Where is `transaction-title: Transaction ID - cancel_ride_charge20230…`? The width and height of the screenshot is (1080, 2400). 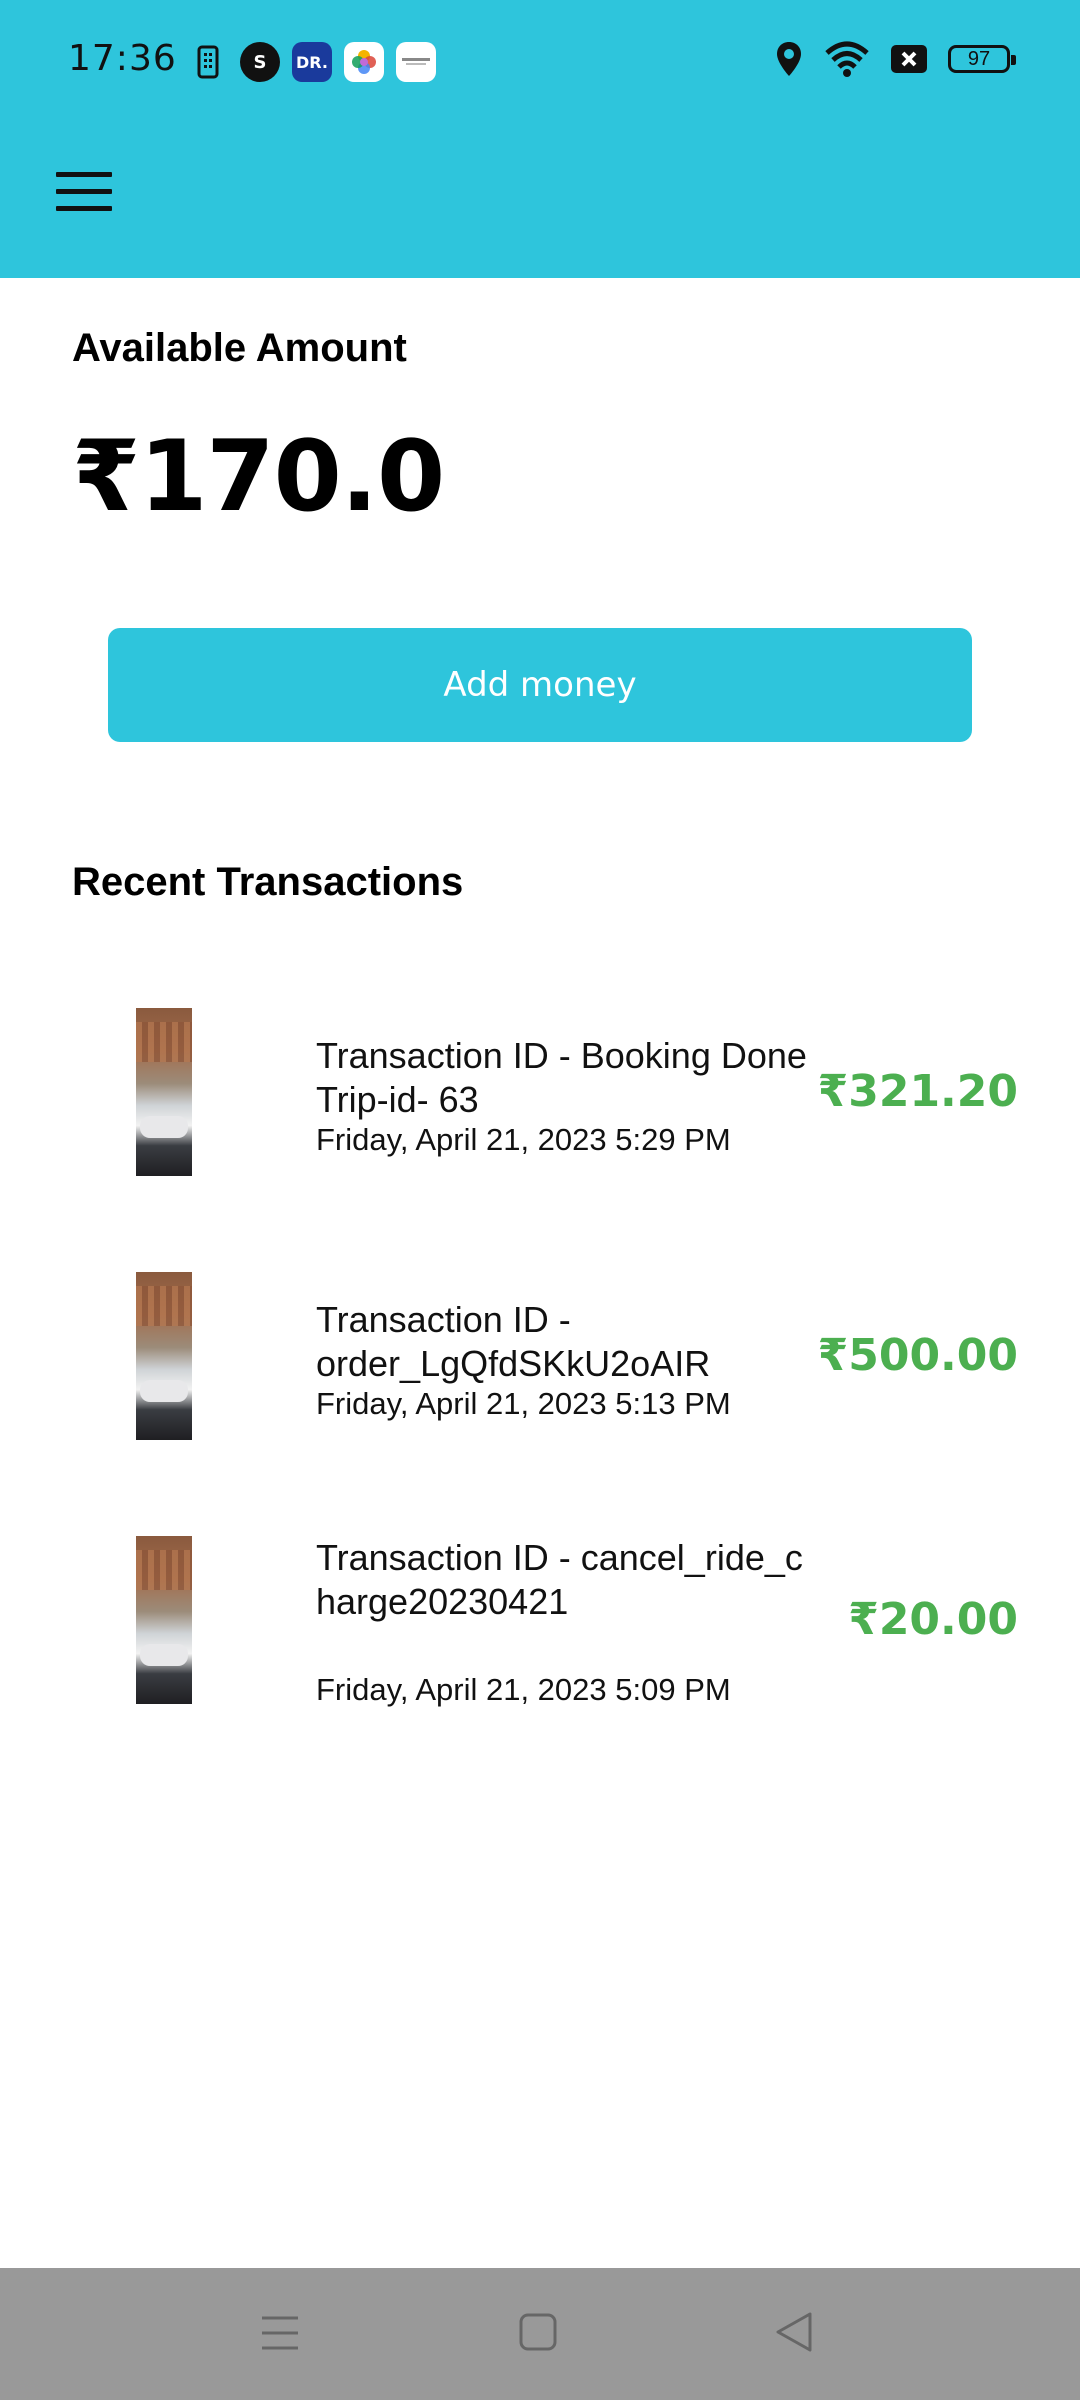 transaction-title: Transaction ID - cancel_ride_charge20230… is located at coordinates (559, 1579).